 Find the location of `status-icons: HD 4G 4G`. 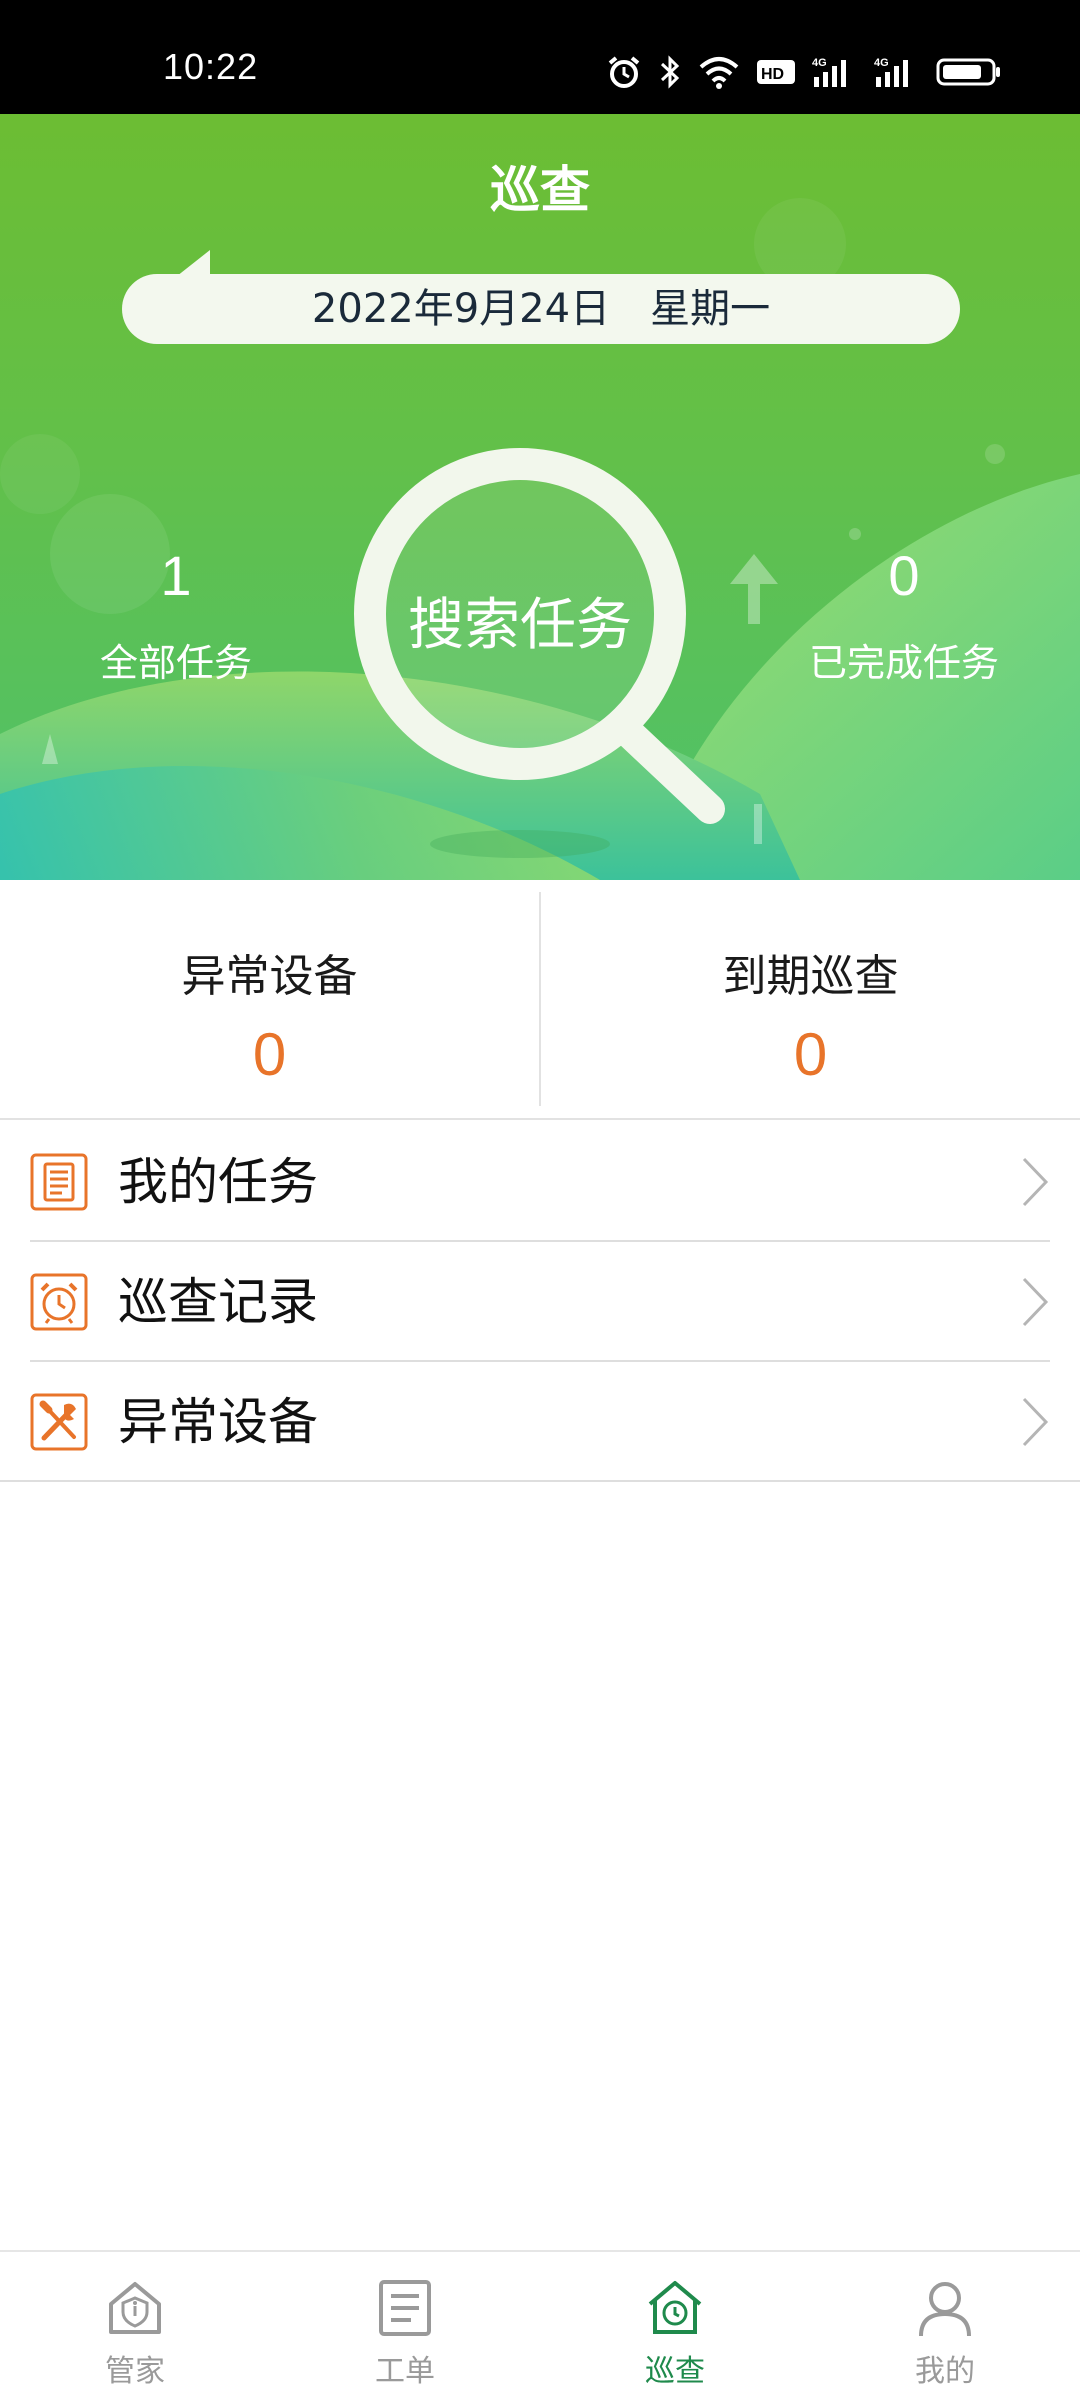

status-icons: HD 4G 4G is located at coordinates (804, 72).